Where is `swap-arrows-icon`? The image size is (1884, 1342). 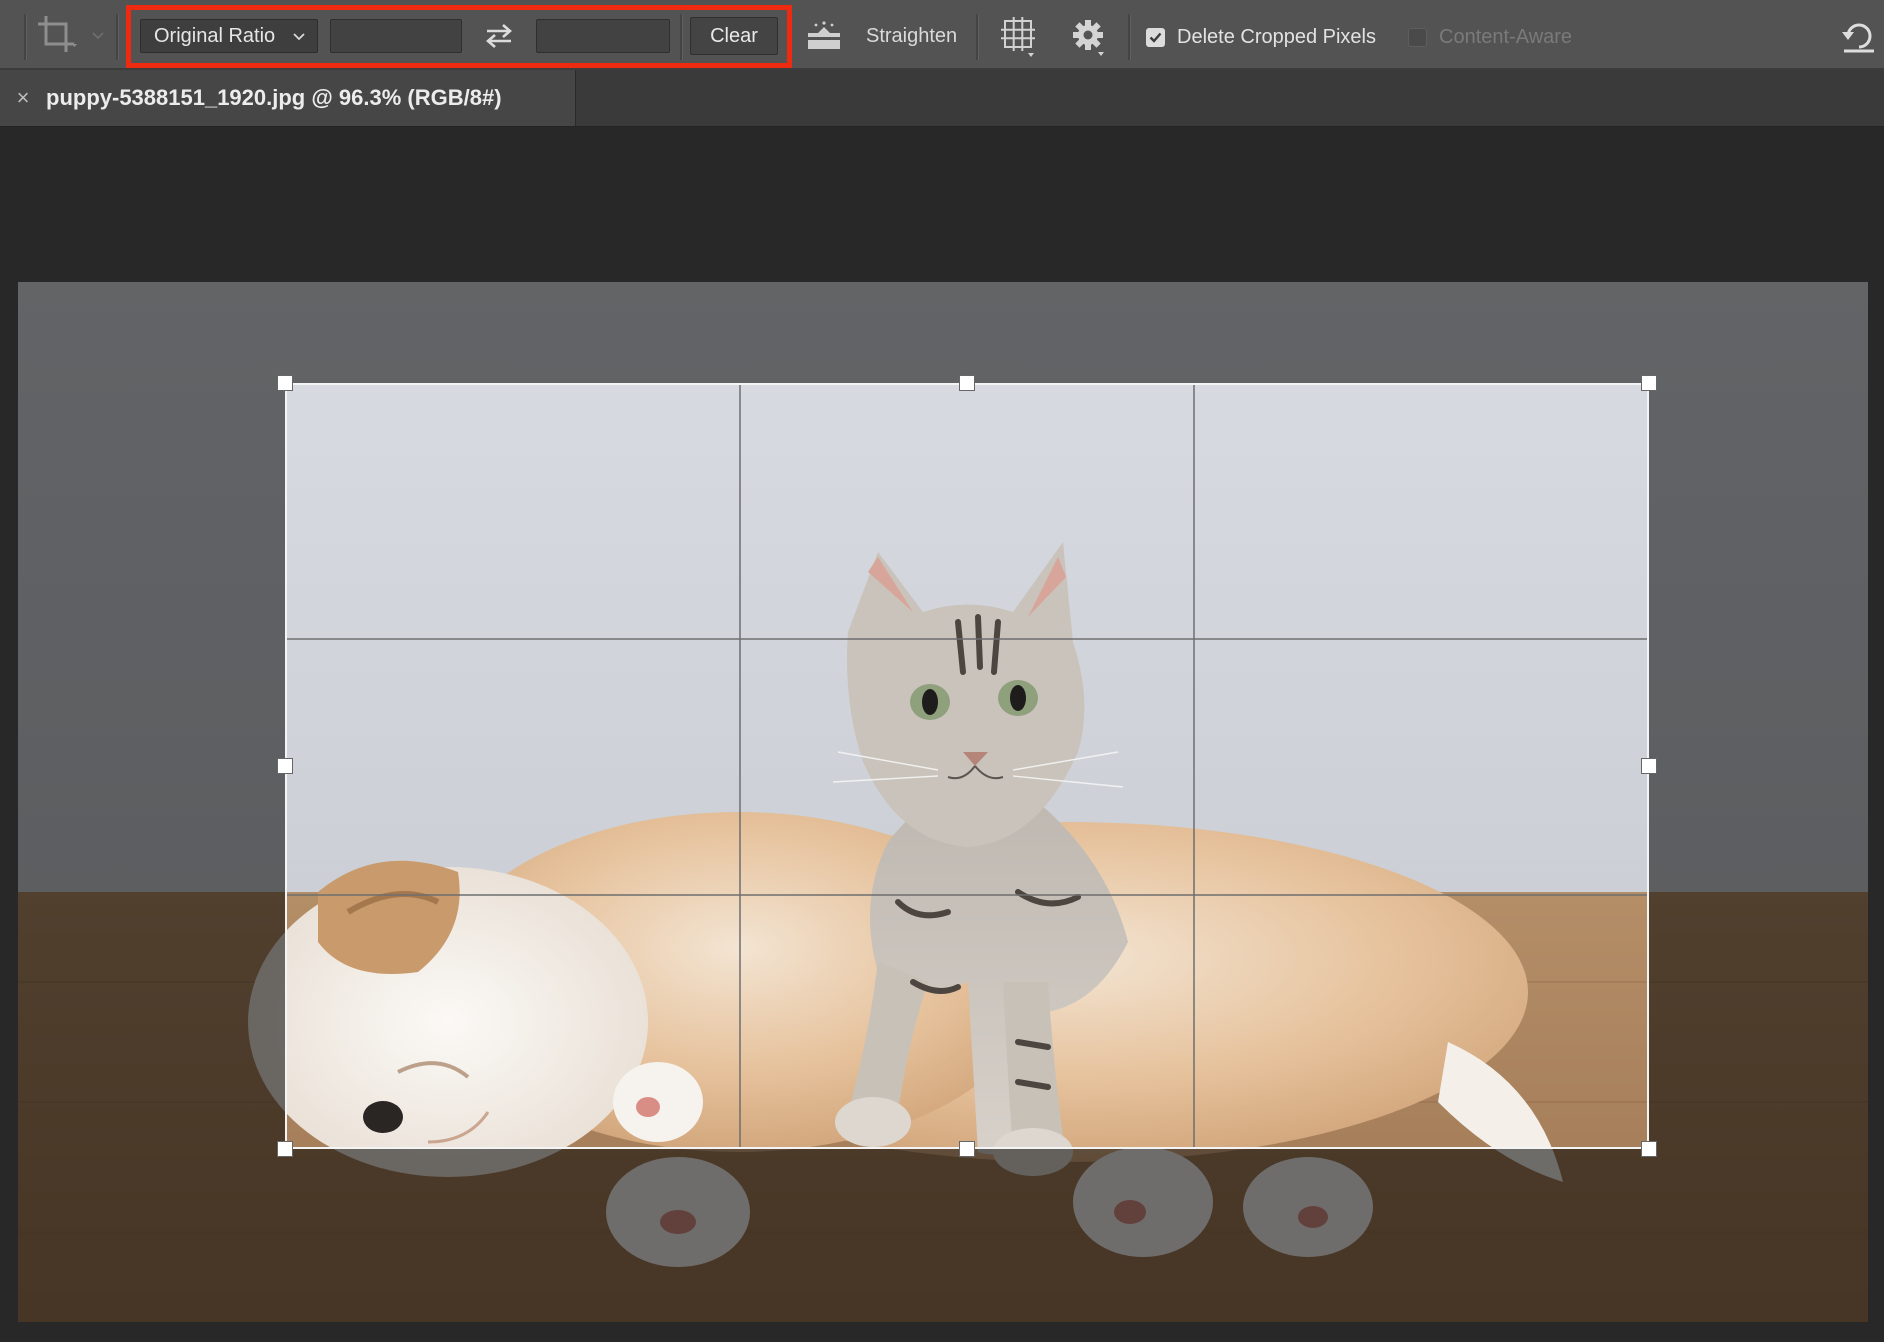 swap-arrows-icon is located at coordinates (499, 36).